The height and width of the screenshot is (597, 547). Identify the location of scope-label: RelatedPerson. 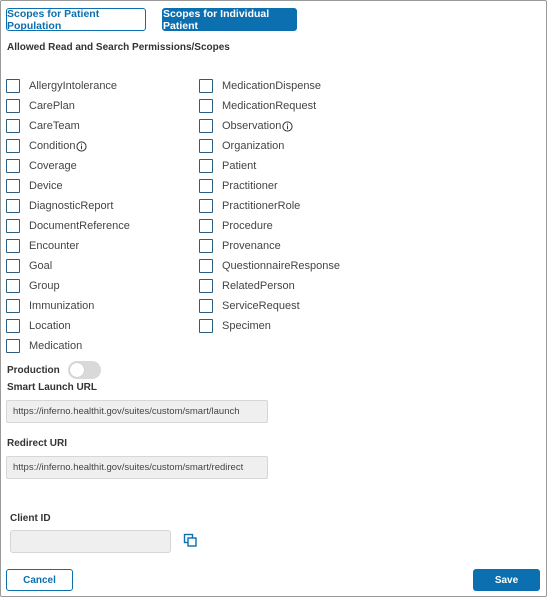
(258, 286).